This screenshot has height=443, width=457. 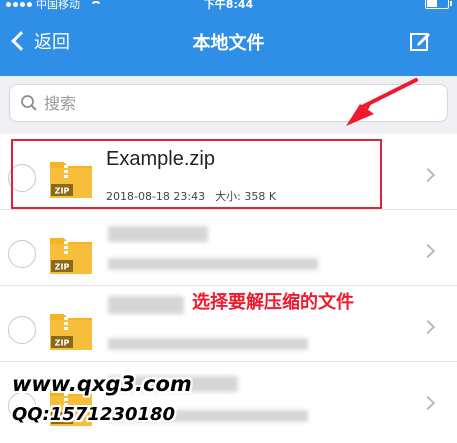 What do you see at coordinates (438, 4) in the screenshot?
I see `battery-icon` at bounding box center [438, 4].